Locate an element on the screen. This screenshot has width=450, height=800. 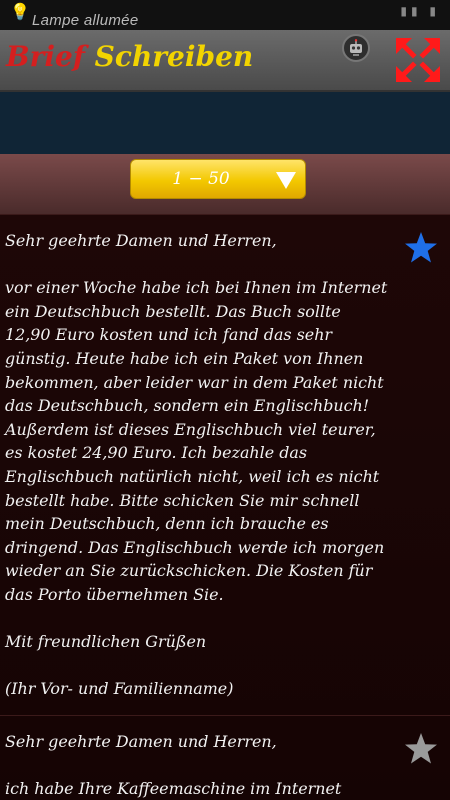
app-bar: Brief Schreiben is located at coordinates (225, 61).